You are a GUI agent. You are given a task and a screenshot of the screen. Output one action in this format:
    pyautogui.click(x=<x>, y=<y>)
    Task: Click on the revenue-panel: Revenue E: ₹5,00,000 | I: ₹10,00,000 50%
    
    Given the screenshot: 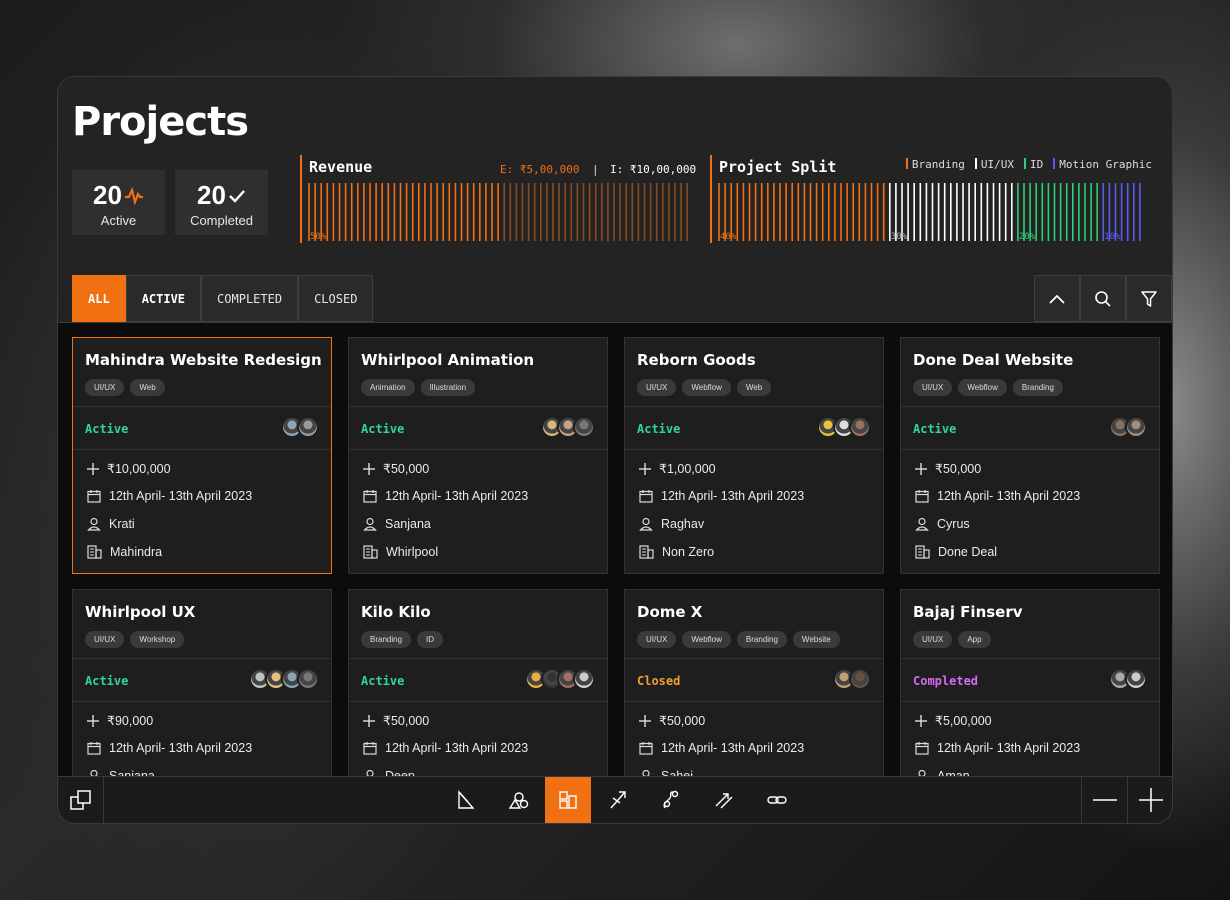 What is the action you would take?
    pyautogui.click(x=498, y=199)
    